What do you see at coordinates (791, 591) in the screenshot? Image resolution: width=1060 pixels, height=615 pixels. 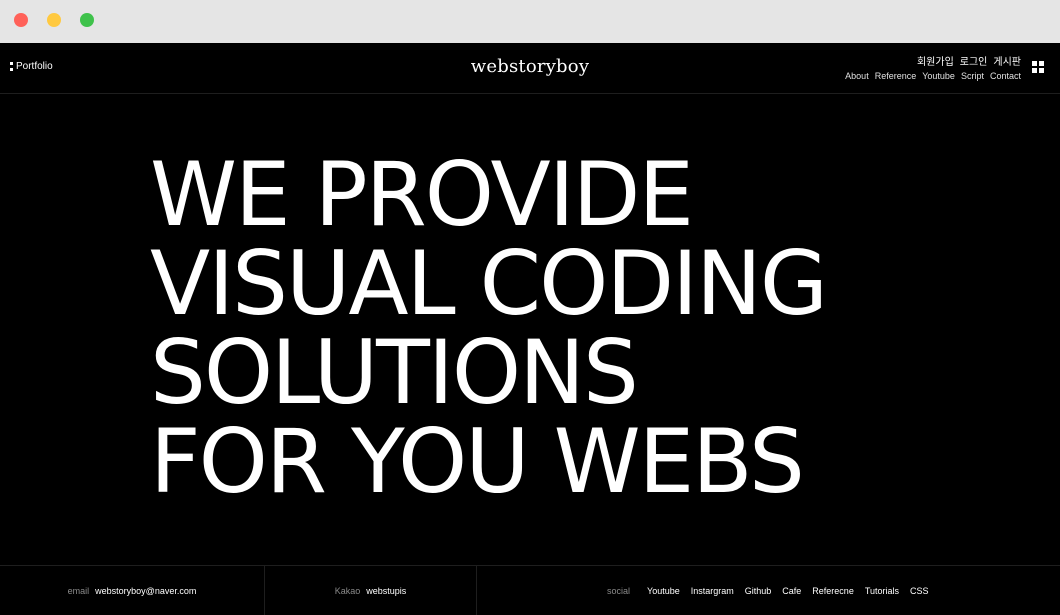 I see `social-cafe: Cafe` at bounding box center [791, 591].